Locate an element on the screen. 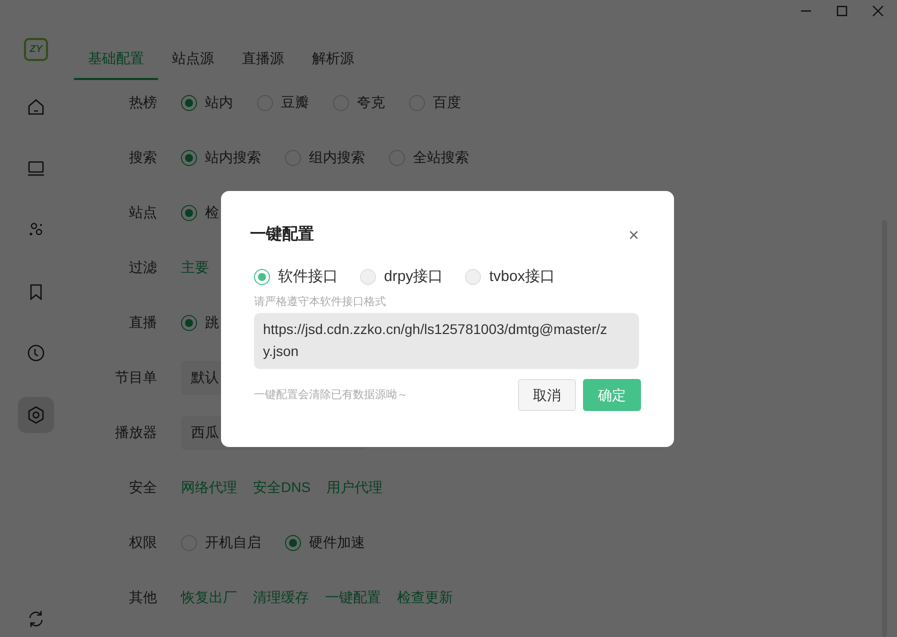 The width and height of the screenshot is (897, 637). radio-option: 百度 is located at coordinates (435, 102).